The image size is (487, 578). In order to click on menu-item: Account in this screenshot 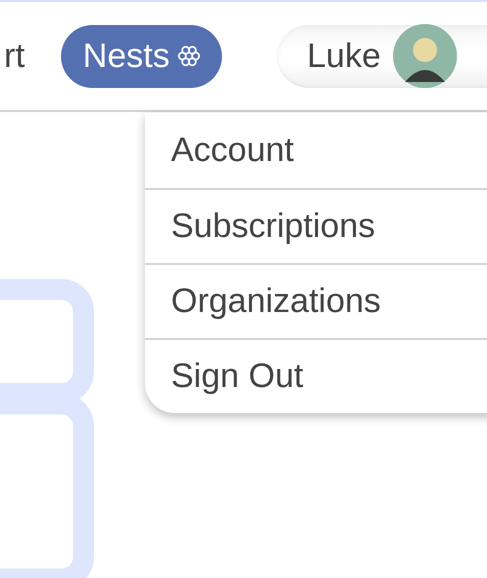, I will do `click(316, 150)`.